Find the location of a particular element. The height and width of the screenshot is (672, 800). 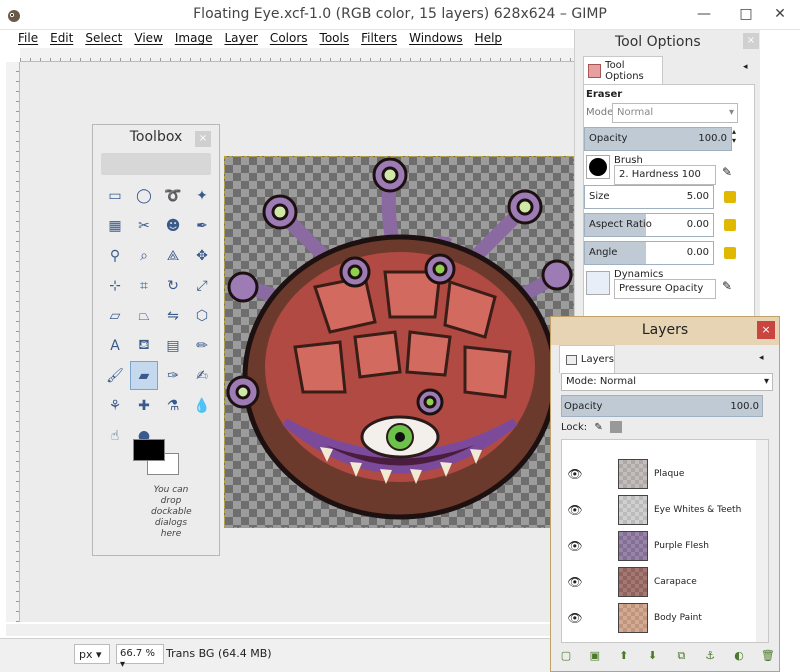

menu-filters: Filters is located at coordinates (379, 39).